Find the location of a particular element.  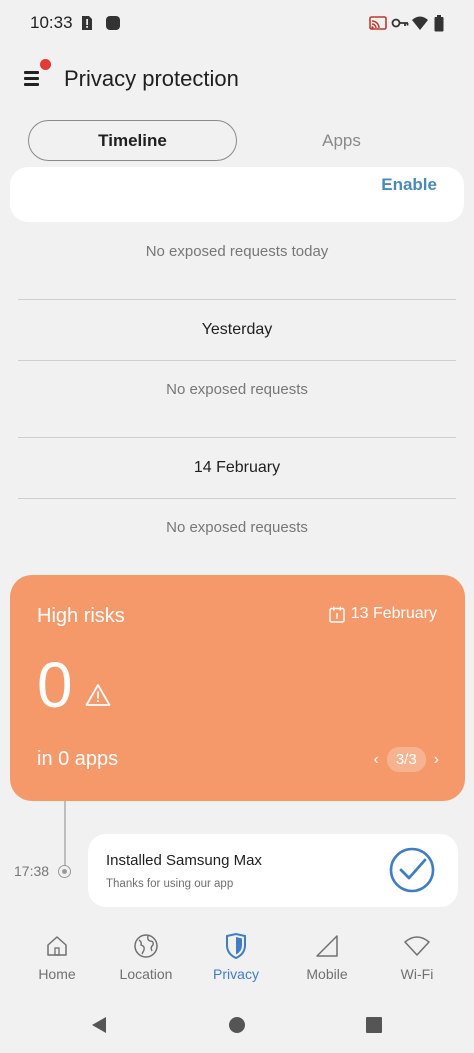

yesterday-empty-text: No exposed requests is located at coordinates (237, 389).